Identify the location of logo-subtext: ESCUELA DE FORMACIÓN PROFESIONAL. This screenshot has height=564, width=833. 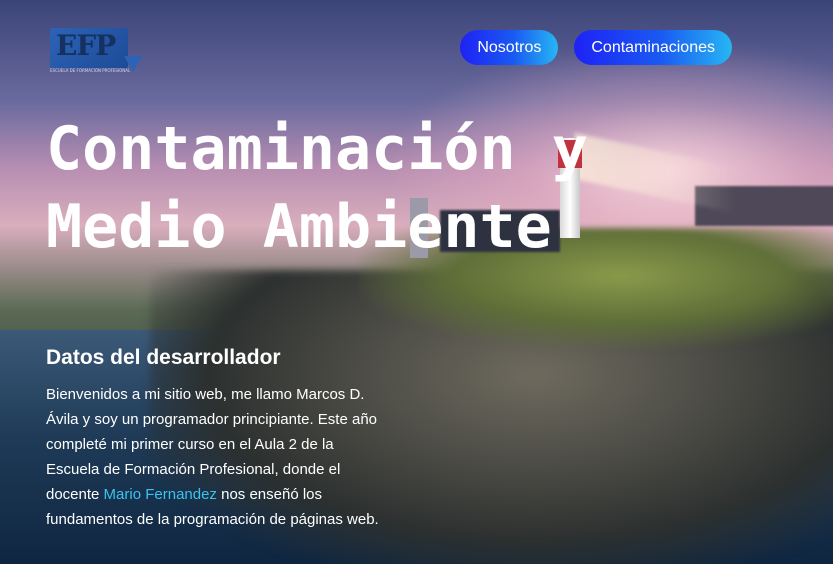
(90, 70).